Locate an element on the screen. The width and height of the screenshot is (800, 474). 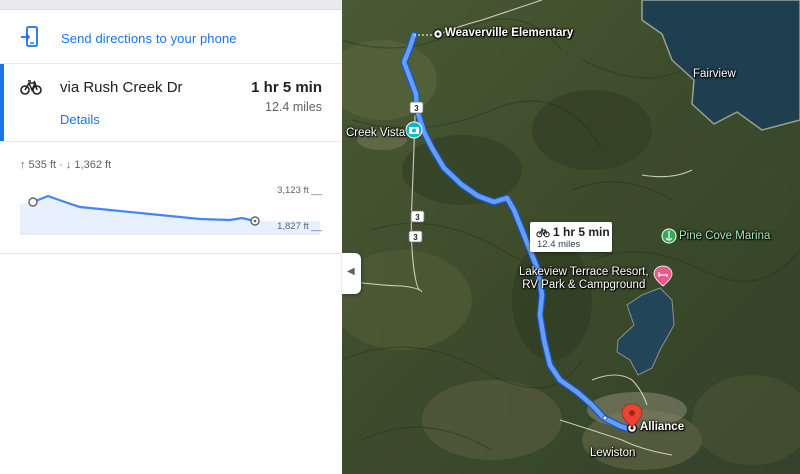
origin-marker is located at coordinates (438, 34).